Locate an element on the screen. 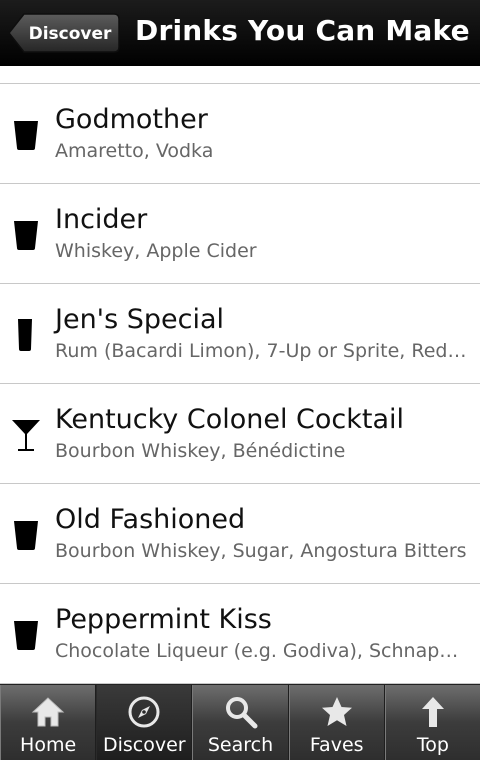 The width and height of the screenshot is (480, 760). tab-top: Top is located at coordinates (432, 722).